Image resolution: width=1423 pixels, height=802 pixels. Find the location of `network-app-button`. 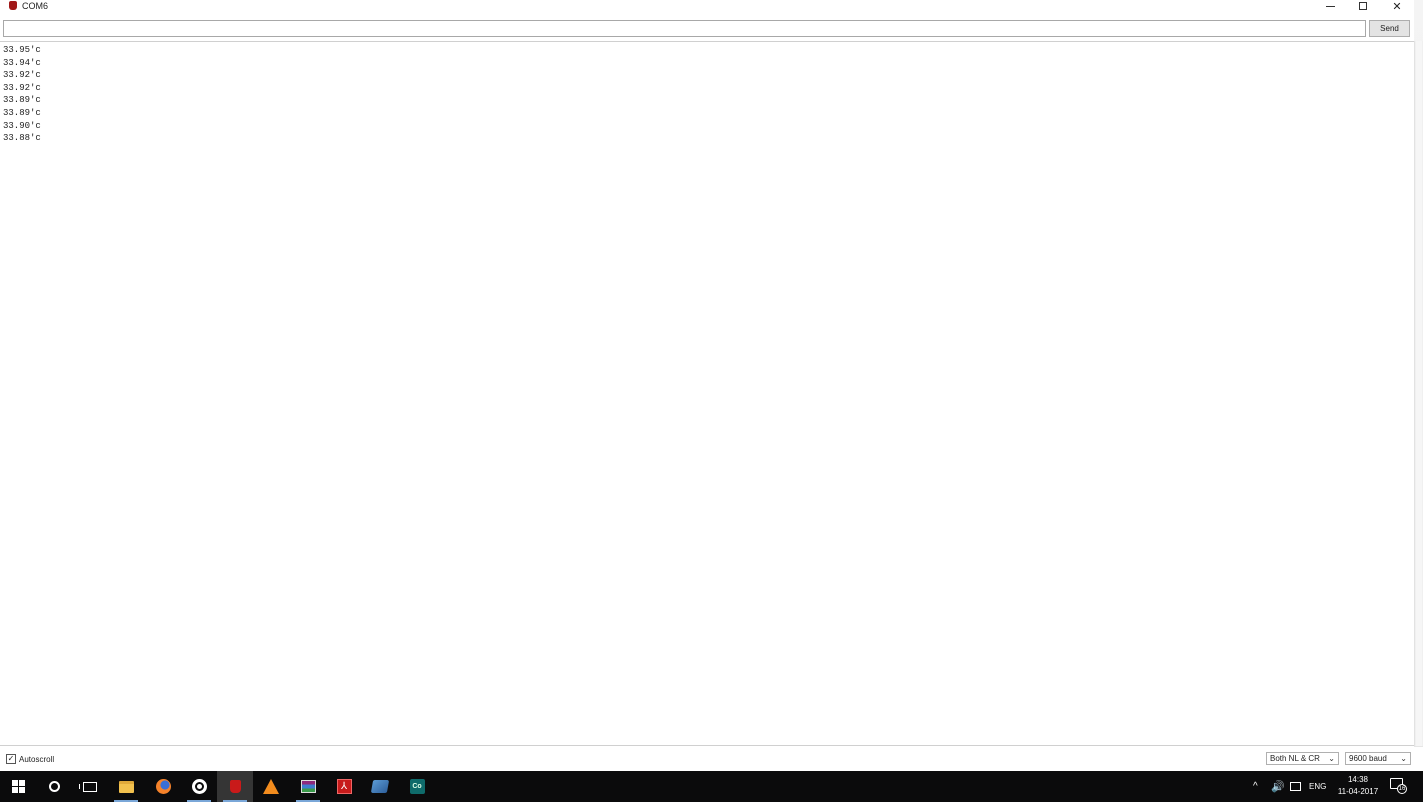

network-app-button is located at coordinates (380, 786).